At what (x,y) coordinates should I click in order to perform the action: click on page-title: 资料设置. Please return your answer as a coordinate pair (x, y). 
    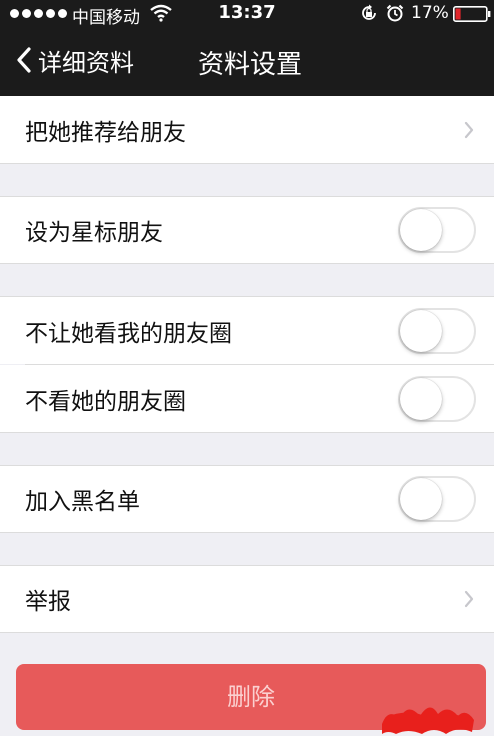
    Looking at the image, I should click on (249, 65).